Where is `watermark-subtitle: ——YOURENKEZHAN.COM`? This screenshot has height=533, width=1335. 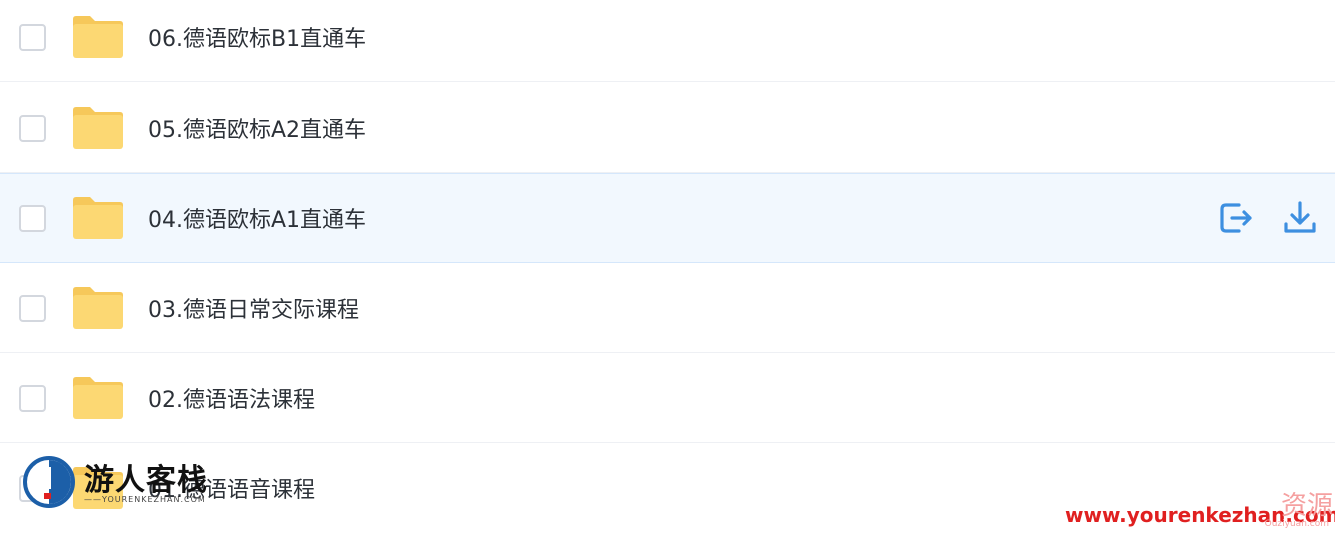
watermark-subtitle: ——YOURENKEZHAN.COM is located at coordinates (145, 499).